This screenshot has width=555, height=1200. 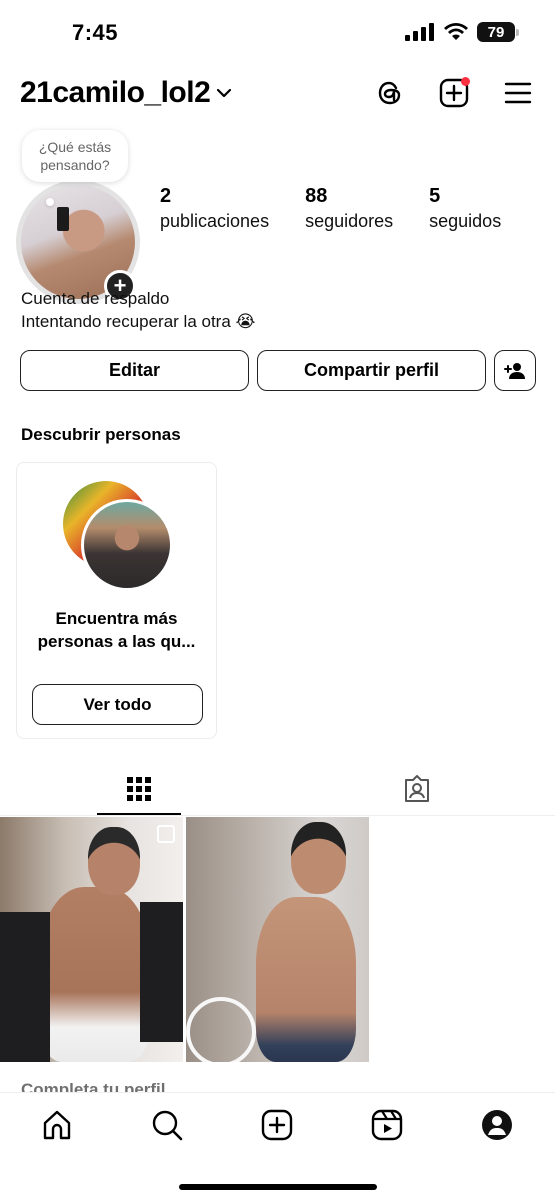 I want to click on nav-home, so click(x=57, y=1125).